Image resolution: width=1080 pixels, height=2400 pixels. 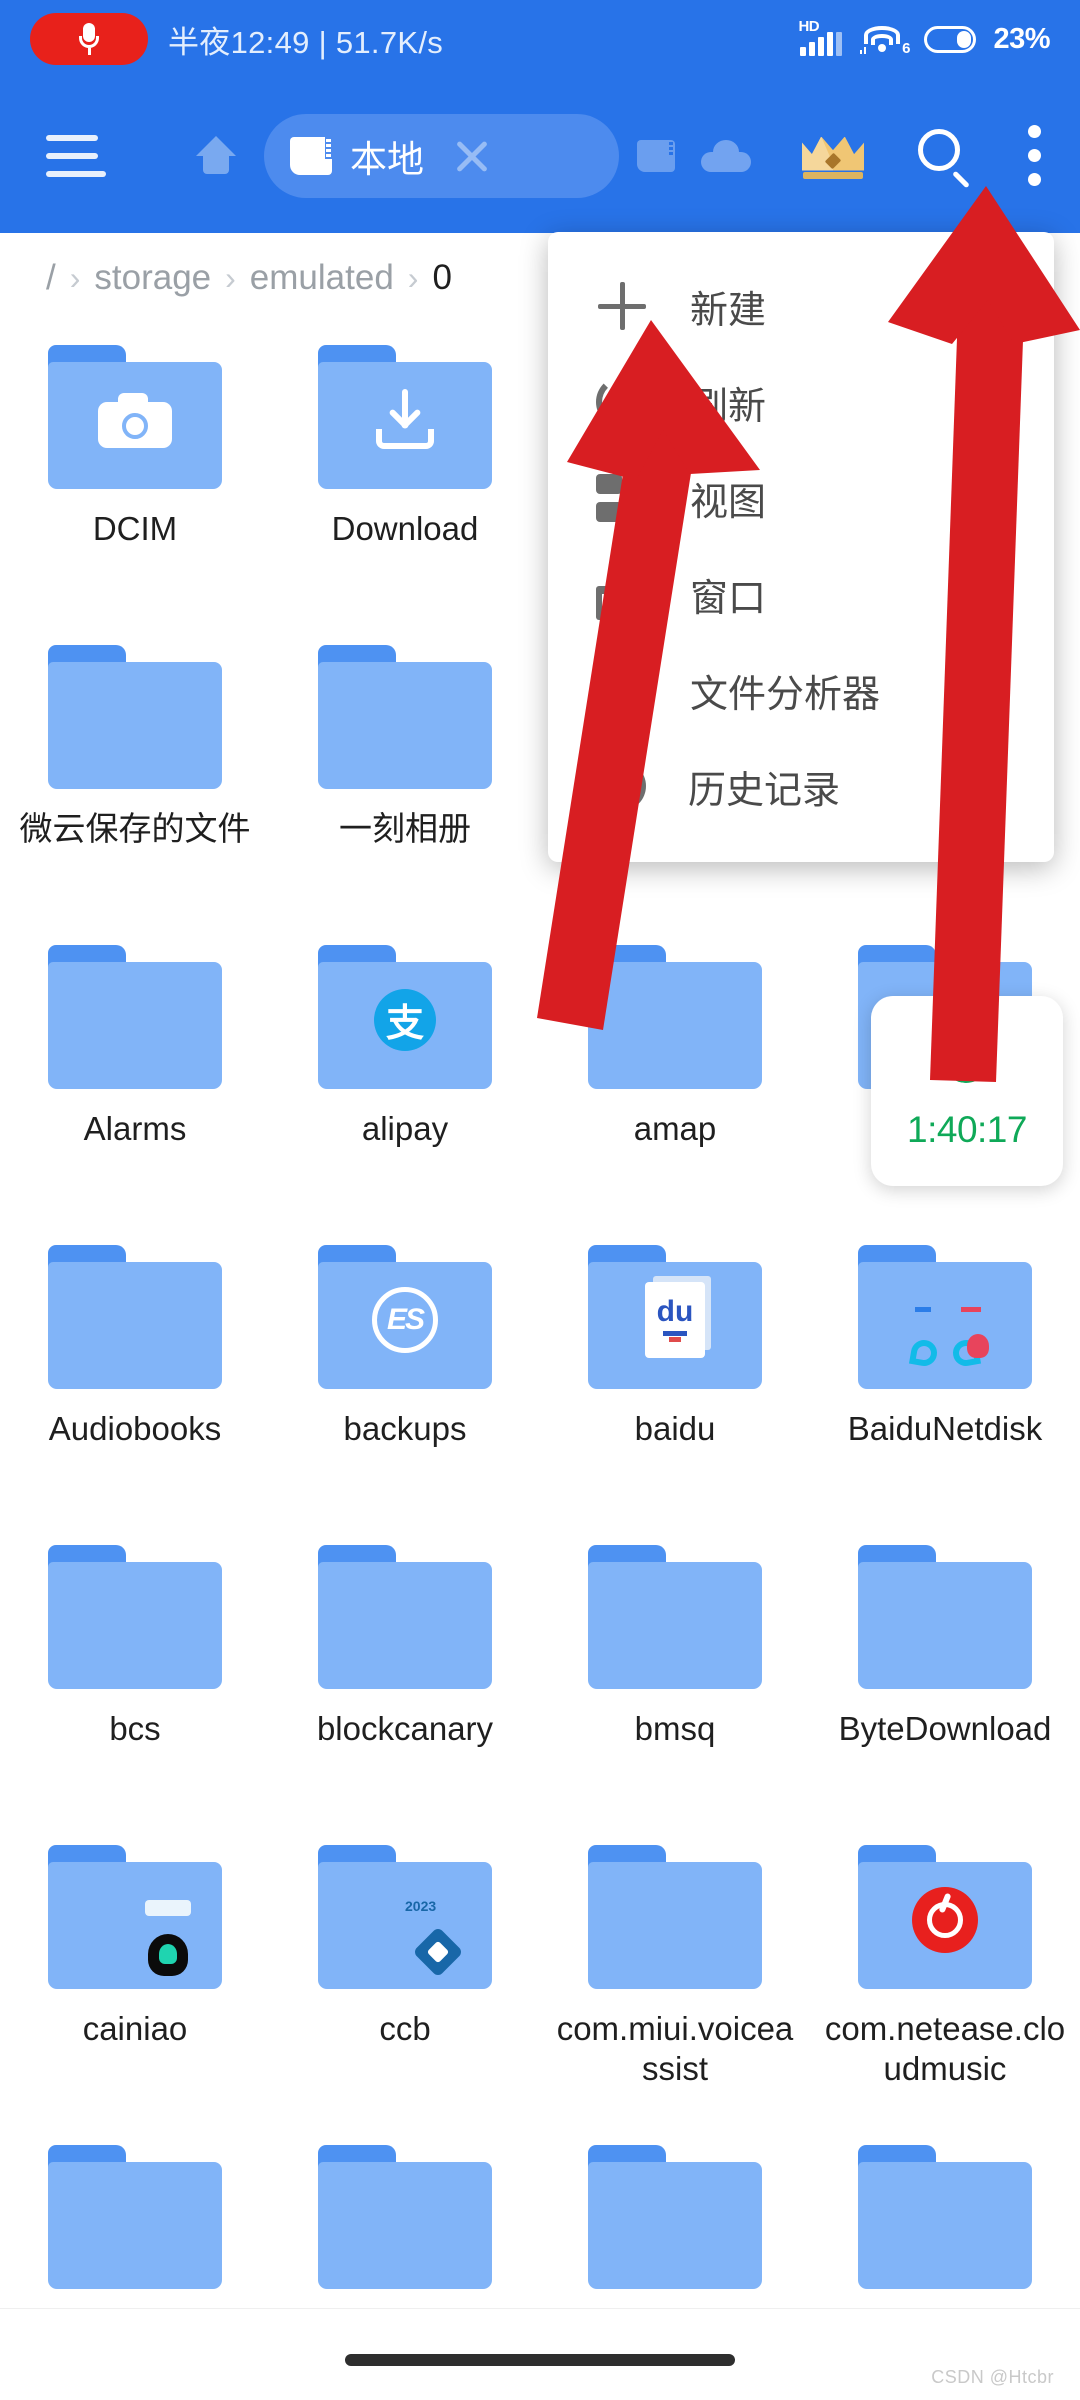 I want to click on microphone-recording-indicator, so click(x=89, y=39).